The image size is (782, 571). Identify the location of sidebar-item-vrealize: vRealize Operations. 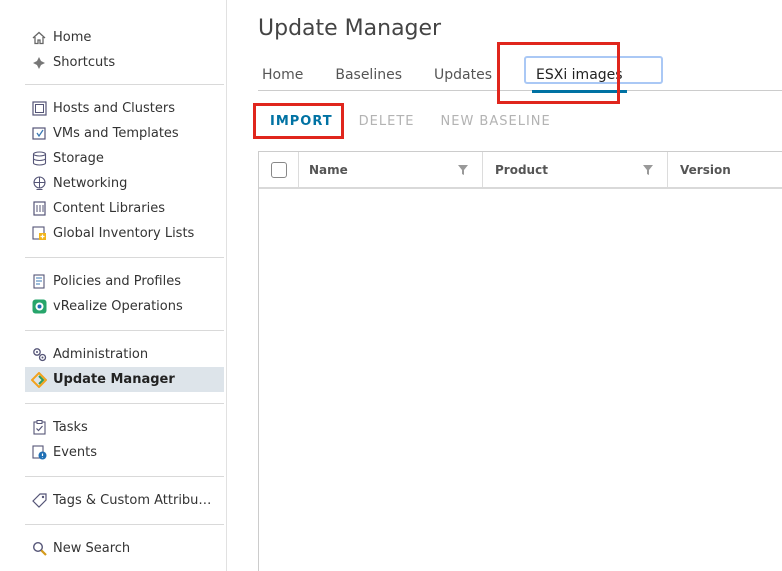
(124, 306).